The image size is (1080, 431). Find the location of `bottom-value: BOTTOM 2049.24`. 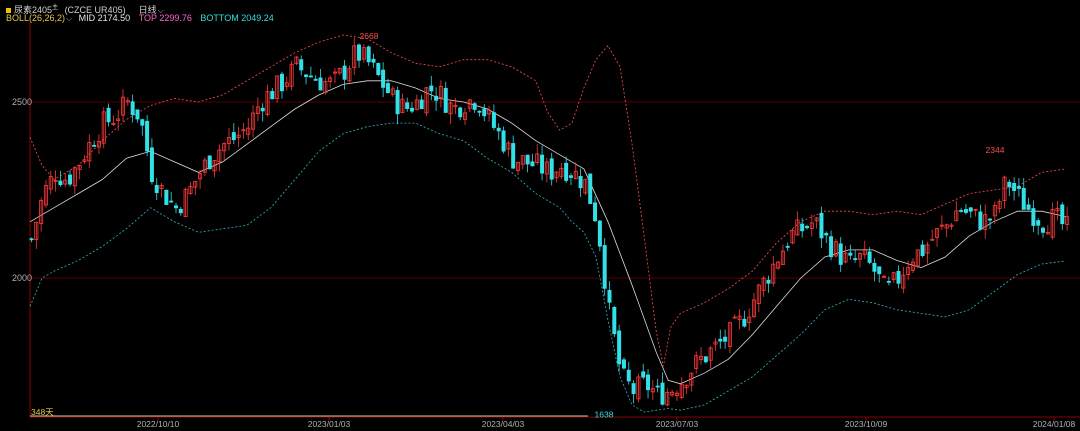

bottom-value: BOTTOM 2049.24 is located at coordinates (237, 18).